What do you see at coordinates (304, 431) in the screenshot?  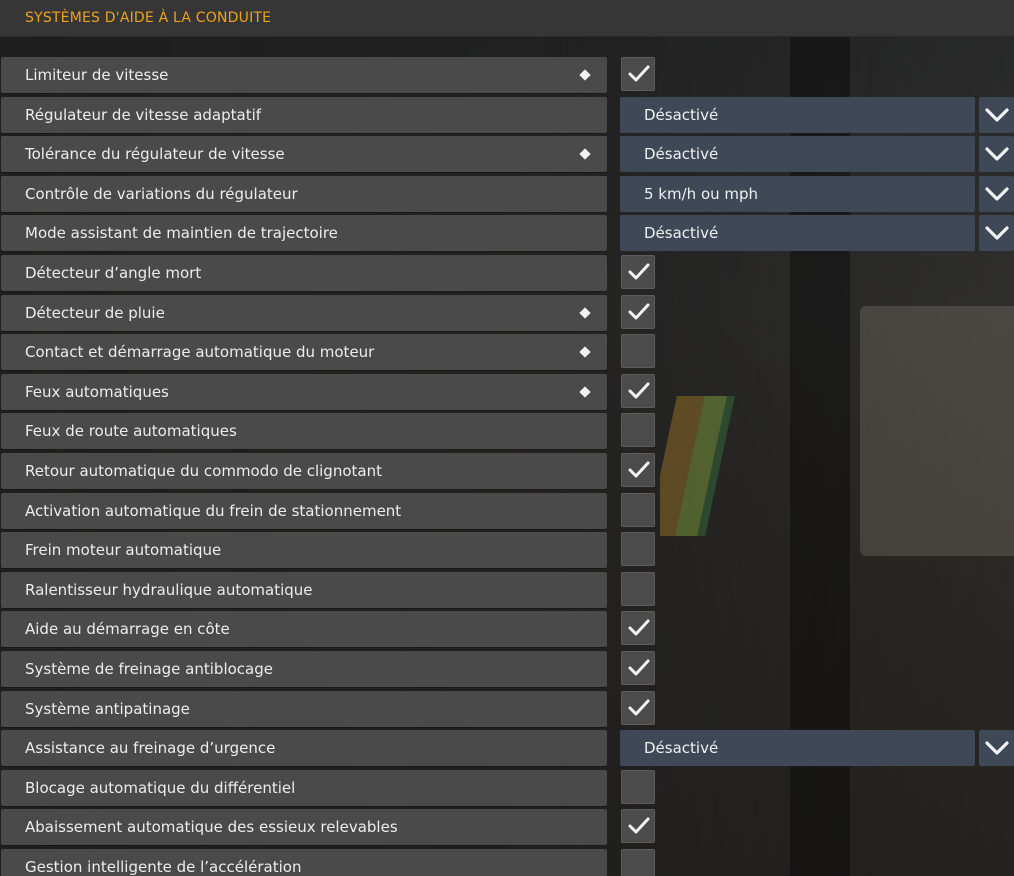 I see `setting-label-box: Feux de route automatiques` at bounding box center [304, 431].